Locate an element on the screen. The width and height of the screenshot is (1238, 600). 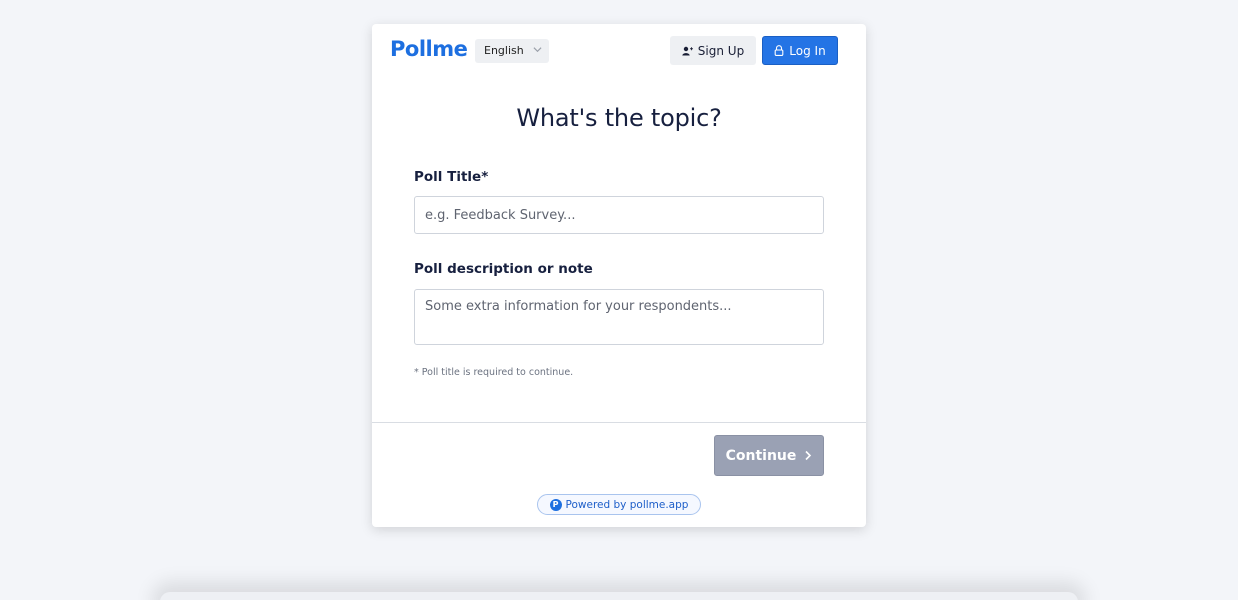
required-hint: * Poll title is required to continue. is located at coordinates (494, 372).